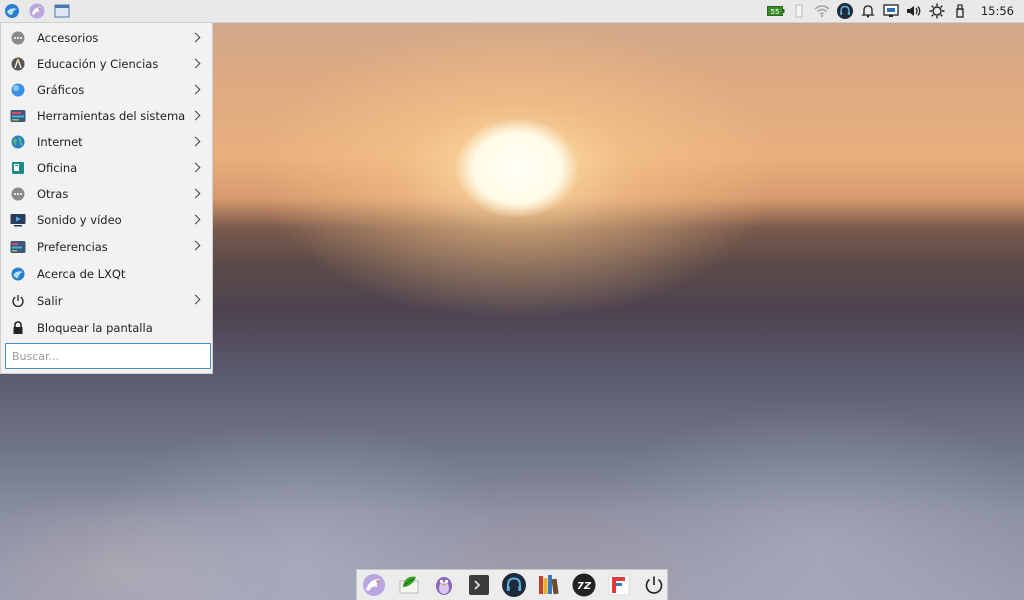 This screenshot has height=600, width=1024. I want to click on books-icon, so click(549, 585).